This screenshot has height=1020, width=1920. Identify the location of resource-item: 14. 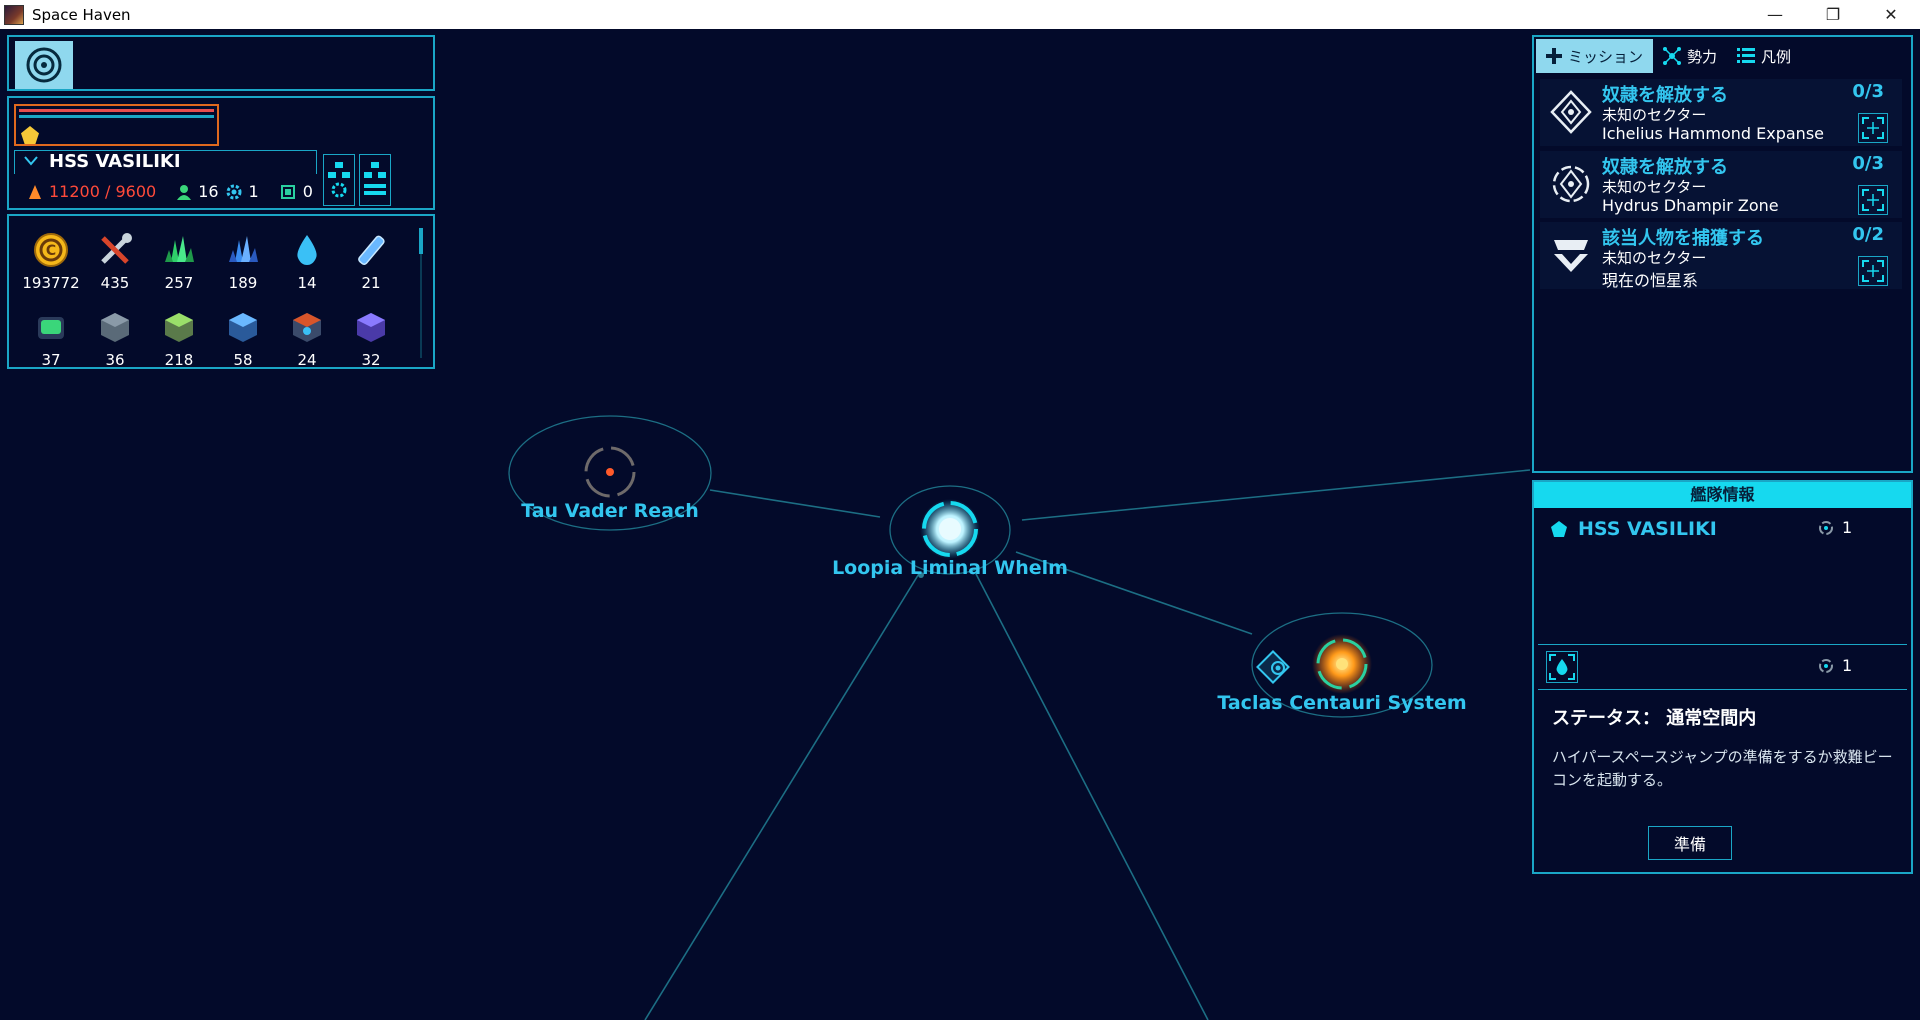
(307, 261).